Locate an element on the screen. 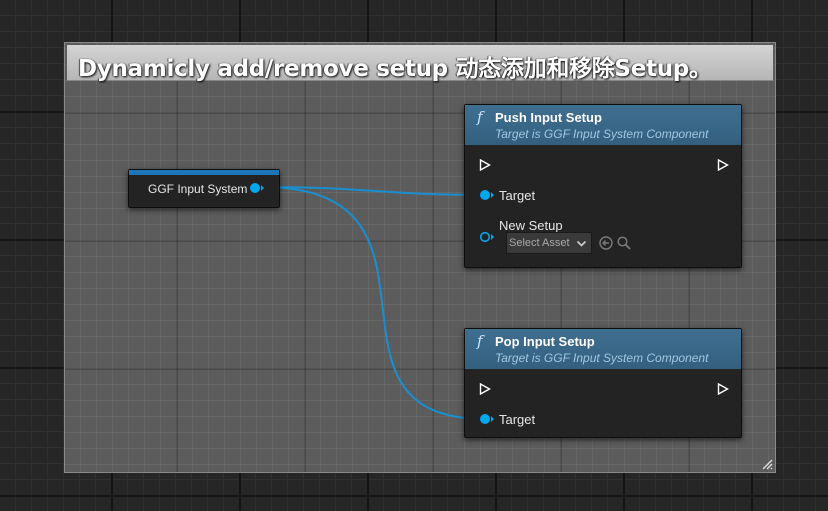 Image resolution: width=828 pixels, height=511 pixels. resize-grip-icon is located at coordinates (767, 464).